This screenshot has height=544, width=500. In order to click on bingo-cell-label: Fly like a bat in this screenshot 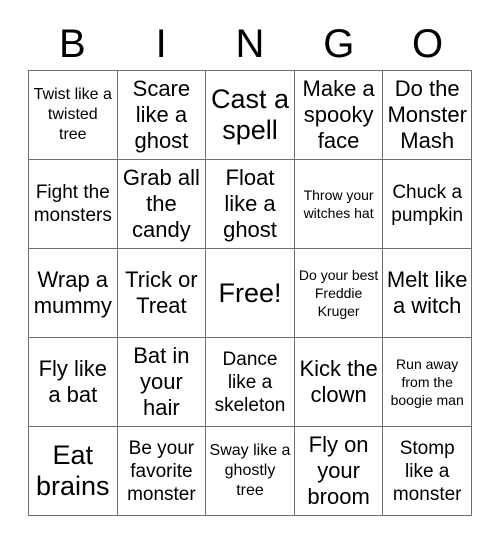, I will do `click(73, 381)`.